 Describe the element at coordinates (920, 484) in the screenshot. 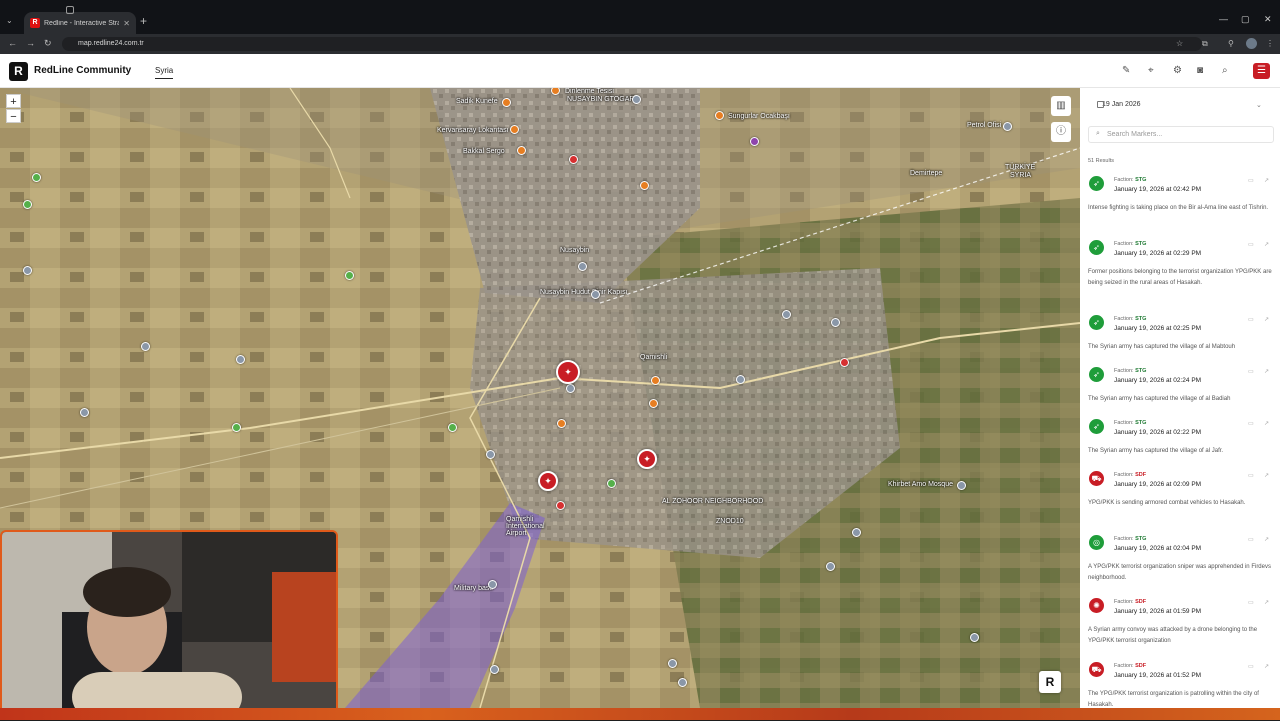

I see `map-label: Khirbet Amo Mosque` at that location.